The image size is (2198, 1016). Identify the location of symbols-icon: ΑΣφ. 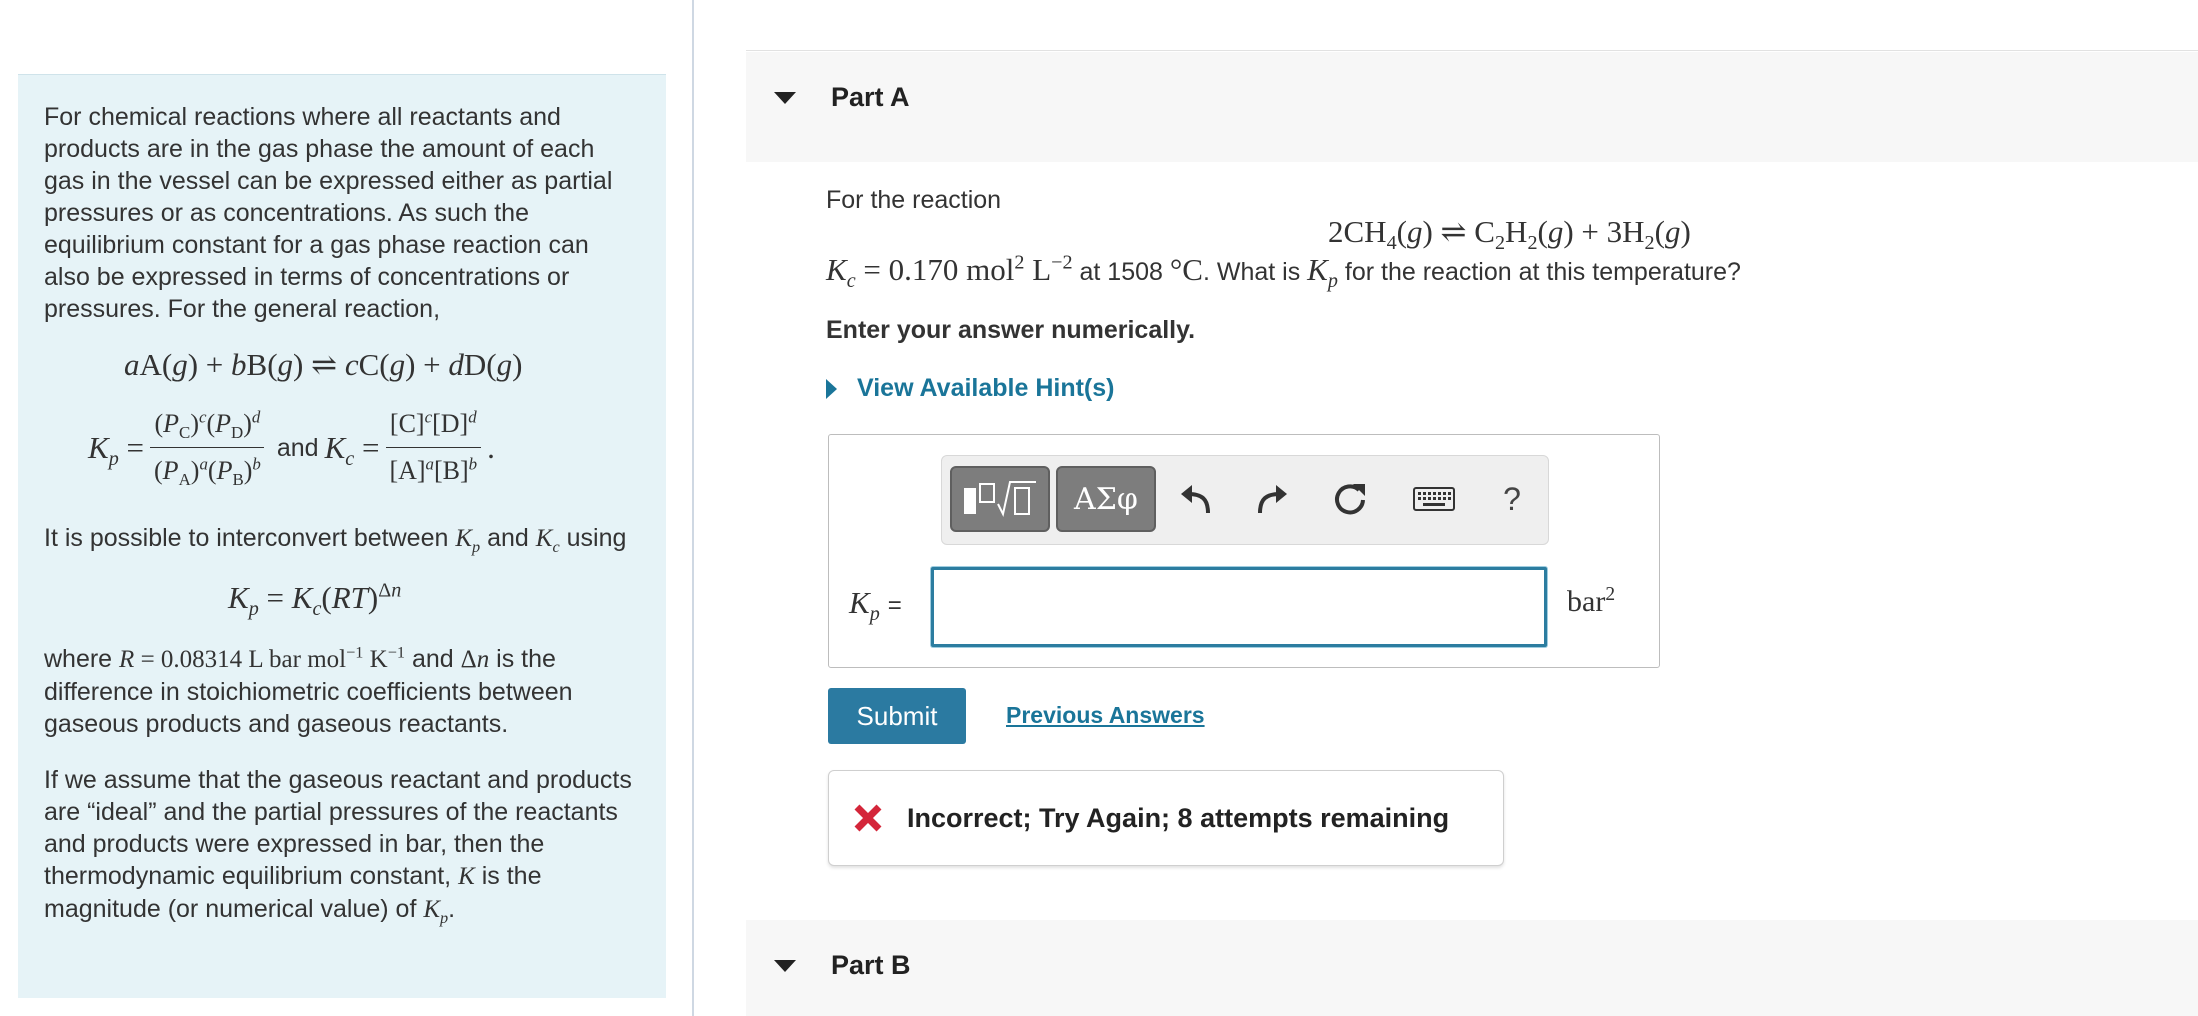
(1106, 499).